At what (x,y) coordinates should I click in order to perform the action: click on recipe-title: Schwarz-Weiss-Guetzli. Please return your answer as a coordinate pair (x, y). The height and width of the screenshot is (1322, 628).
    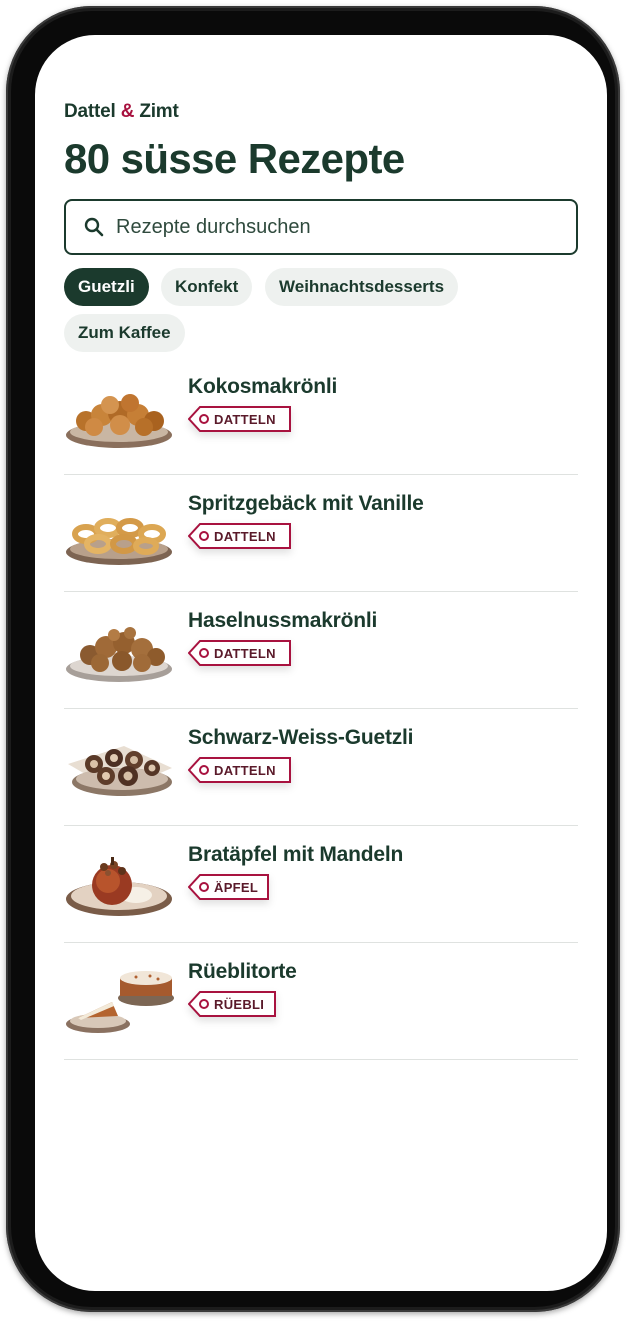
    Looking at the image, I should click on (301, 737).